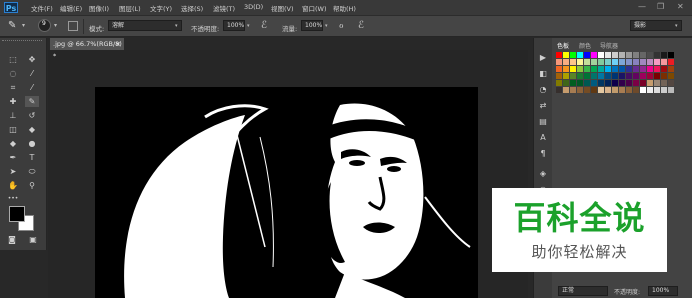  Describe the element at coordinates (13, 143) in the screenshot. I see `blur-icon: ◆` at that location.